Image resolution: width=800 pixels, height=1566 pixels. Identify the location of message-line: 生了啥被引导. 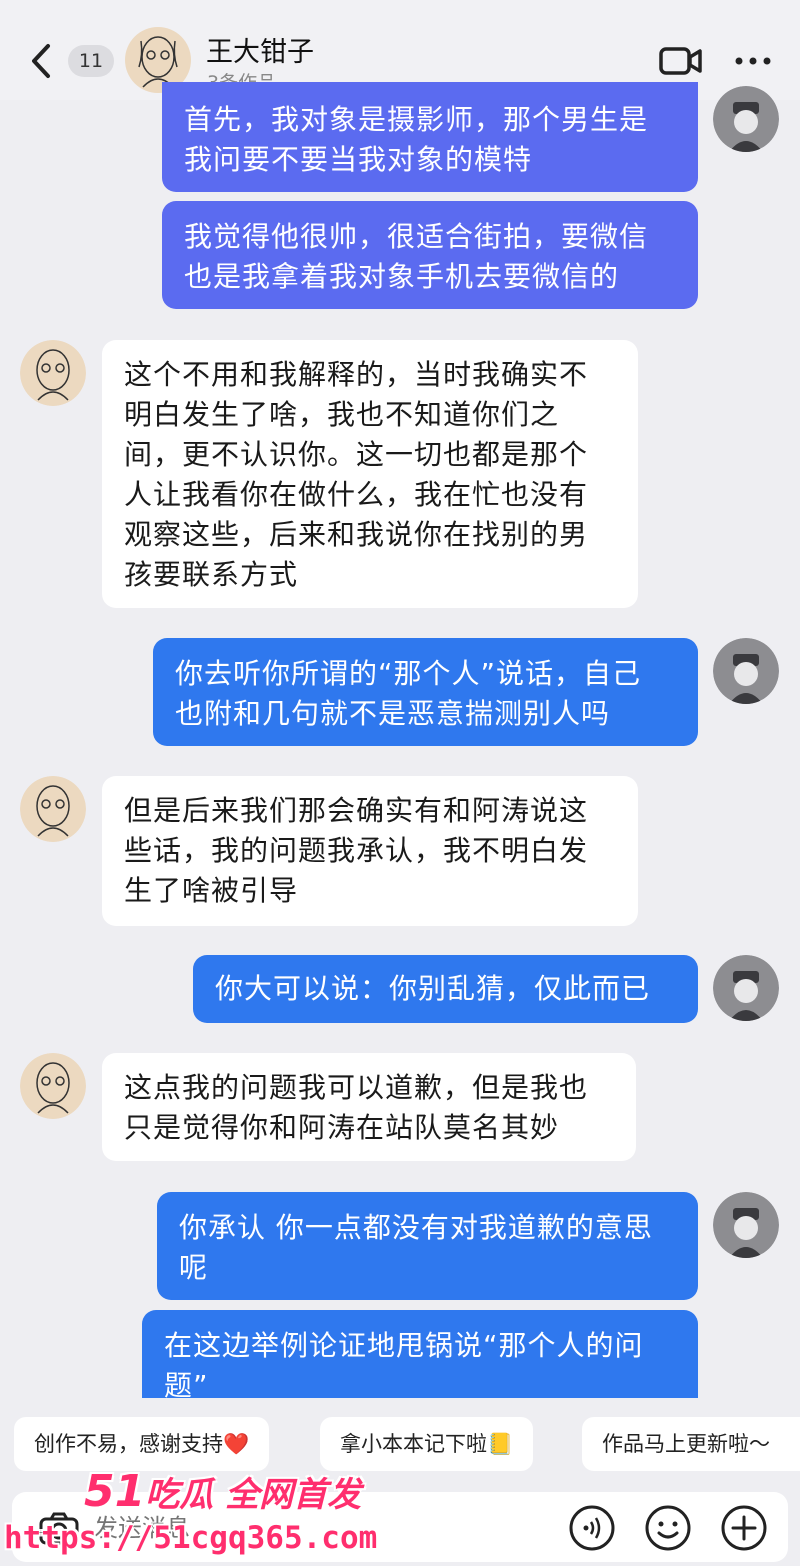
(211, 890).